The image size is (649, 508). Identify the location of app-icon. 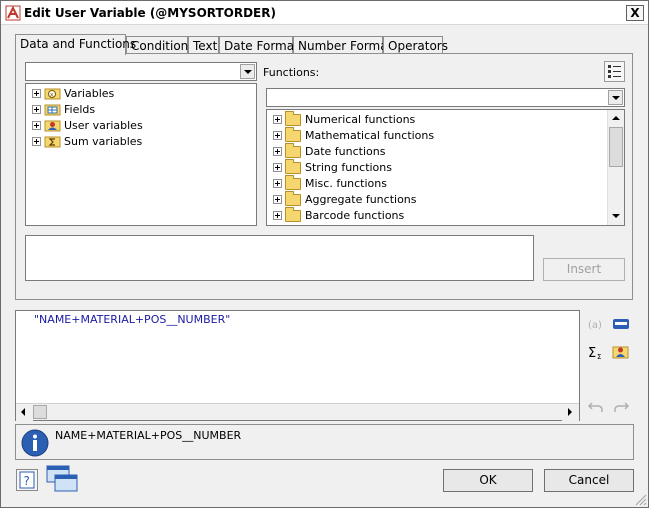
(13, 13).